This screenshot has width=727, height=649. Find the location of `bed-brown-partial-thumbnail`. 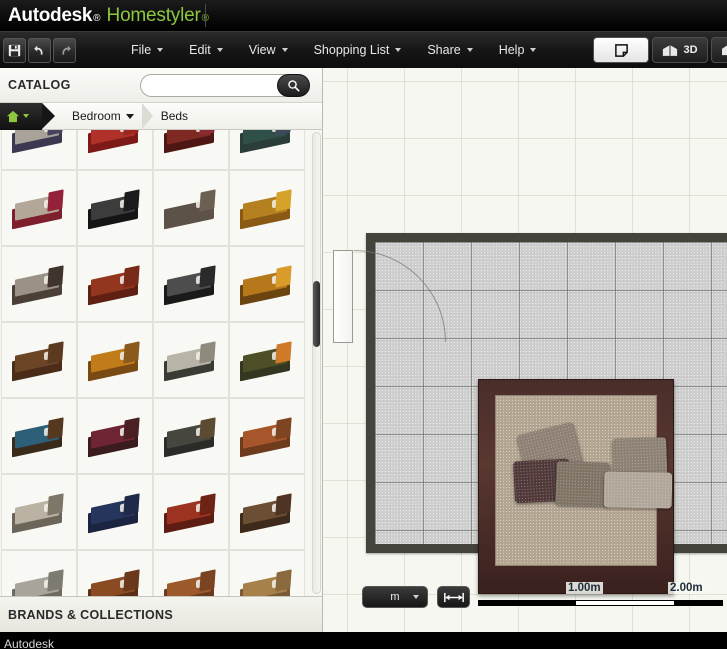

bed-brown-partial-thumbnail is located at coordinates (115, 582).